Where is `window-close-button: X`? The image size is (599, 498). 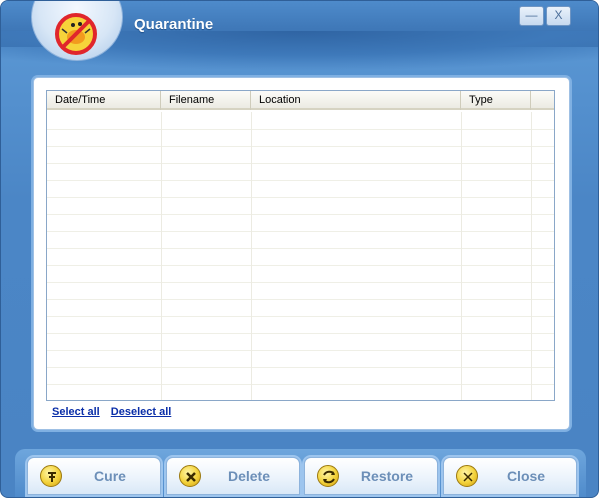 window-close-button: X is located at coordinates (558, 16).